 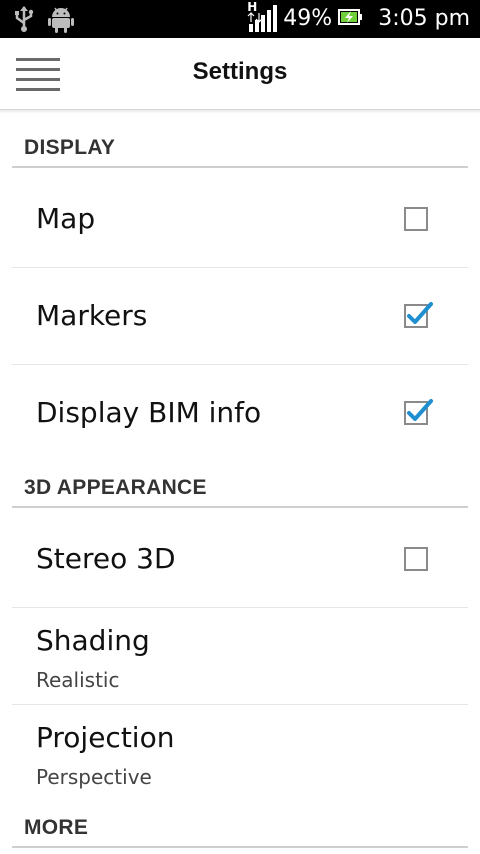 I want to click on section-header-label: DISPLAY, so click(x=70, y=147).